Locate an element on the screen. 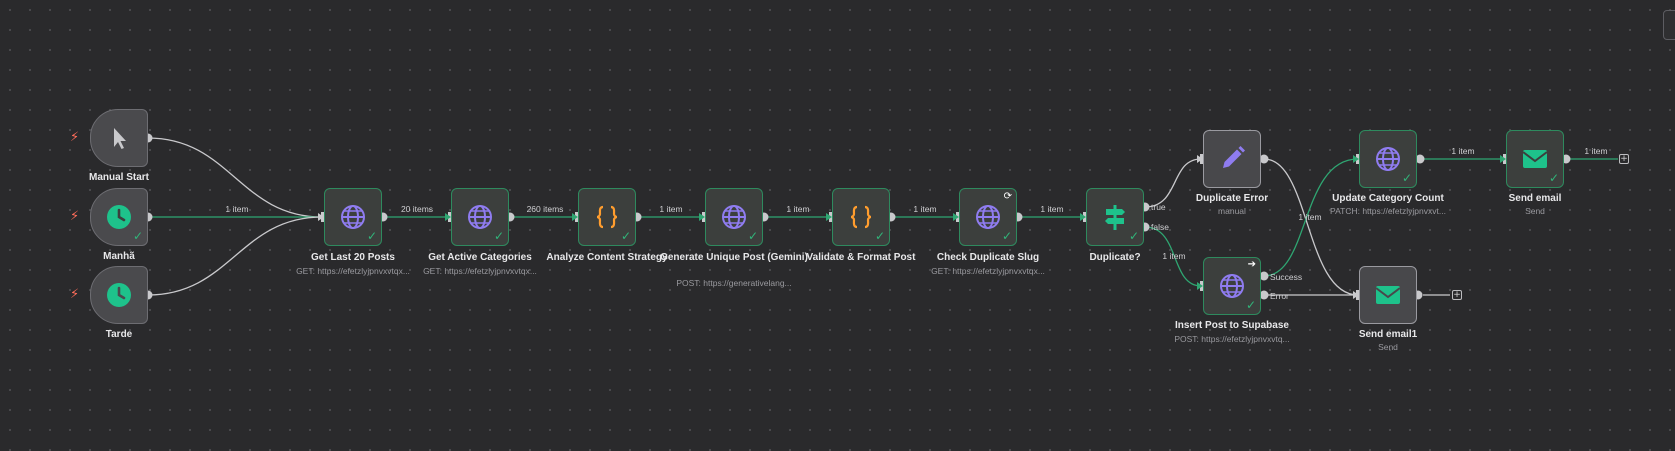 The image size is (1675, 451). node-sub-send-email: Send is located at coordinates (1535, 211).